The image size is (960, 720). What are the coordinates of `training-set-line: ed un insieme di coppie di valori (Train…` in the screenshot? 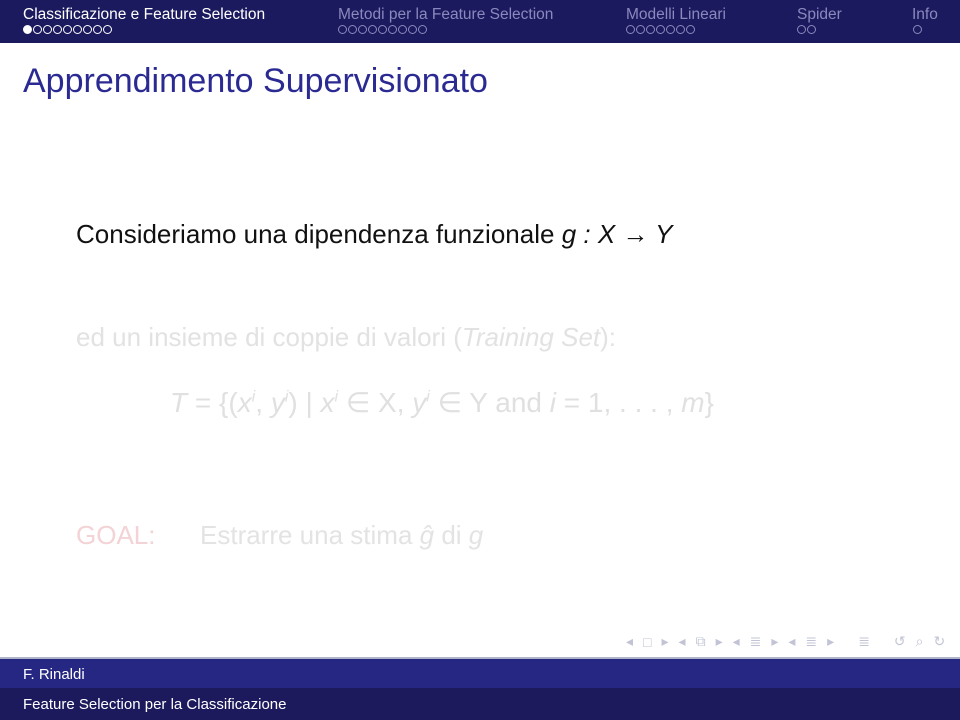 It's located at (346, 337).